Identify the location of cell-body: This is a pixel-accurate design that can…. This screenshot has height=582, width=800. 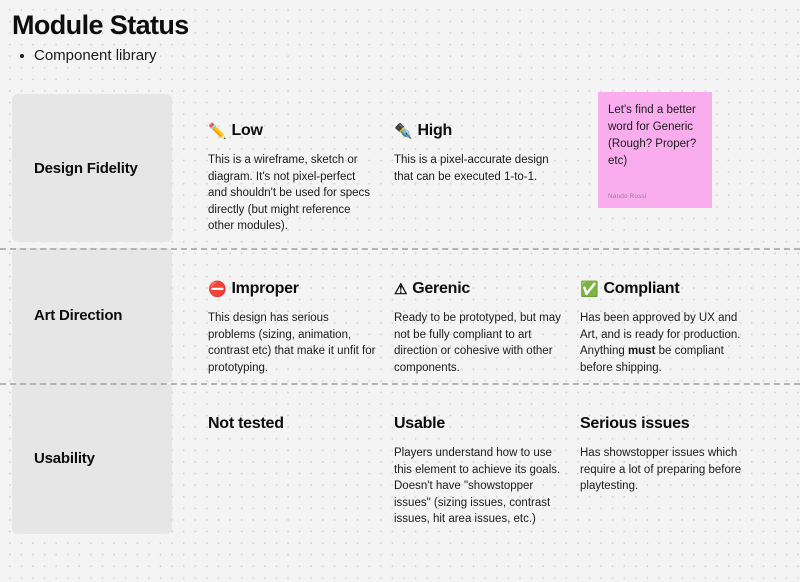
(478, 168).